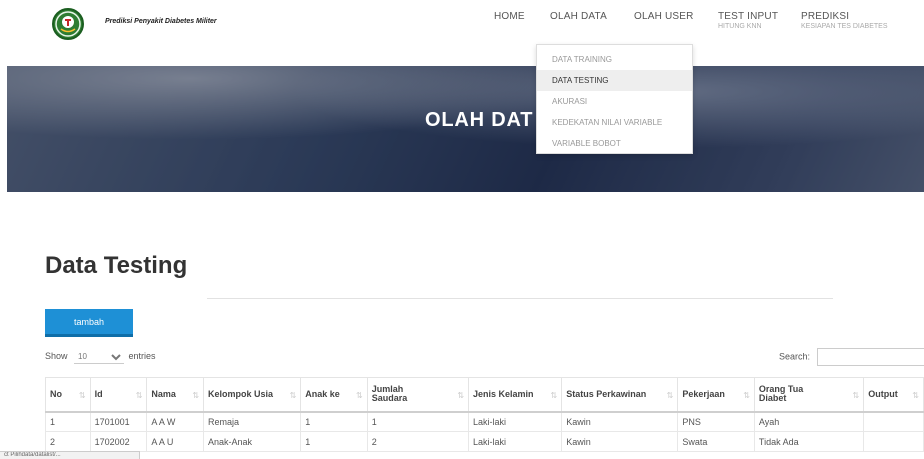 The height and width of the screenshot is (459, 924). Describe the element at coordinates (614, 101) in the screenshot. I see `dropdown-item-akurasi: AKURASI` at that location.